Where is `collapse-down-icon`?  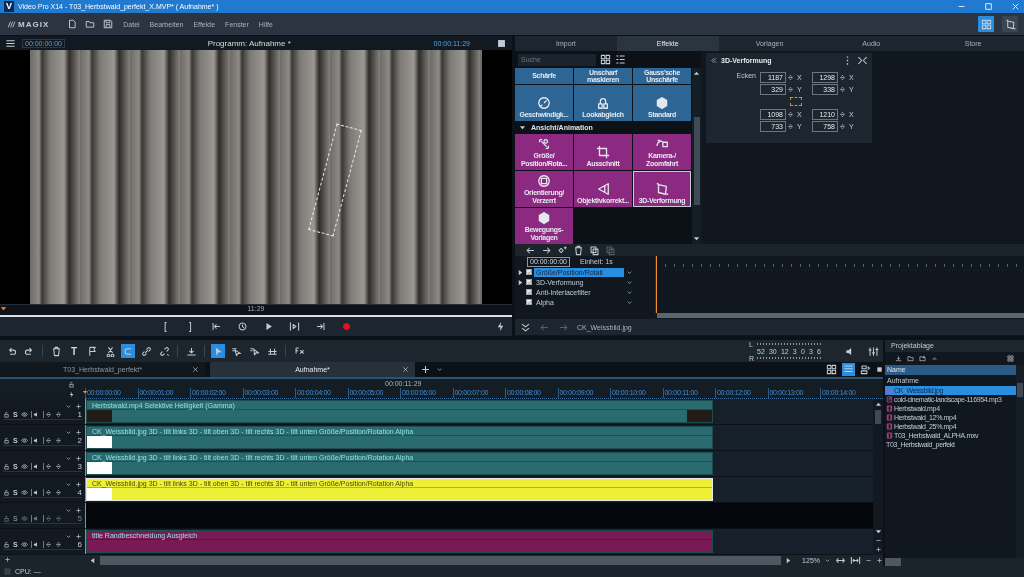 collapse-down-icon is located at coordinates (525, 327).